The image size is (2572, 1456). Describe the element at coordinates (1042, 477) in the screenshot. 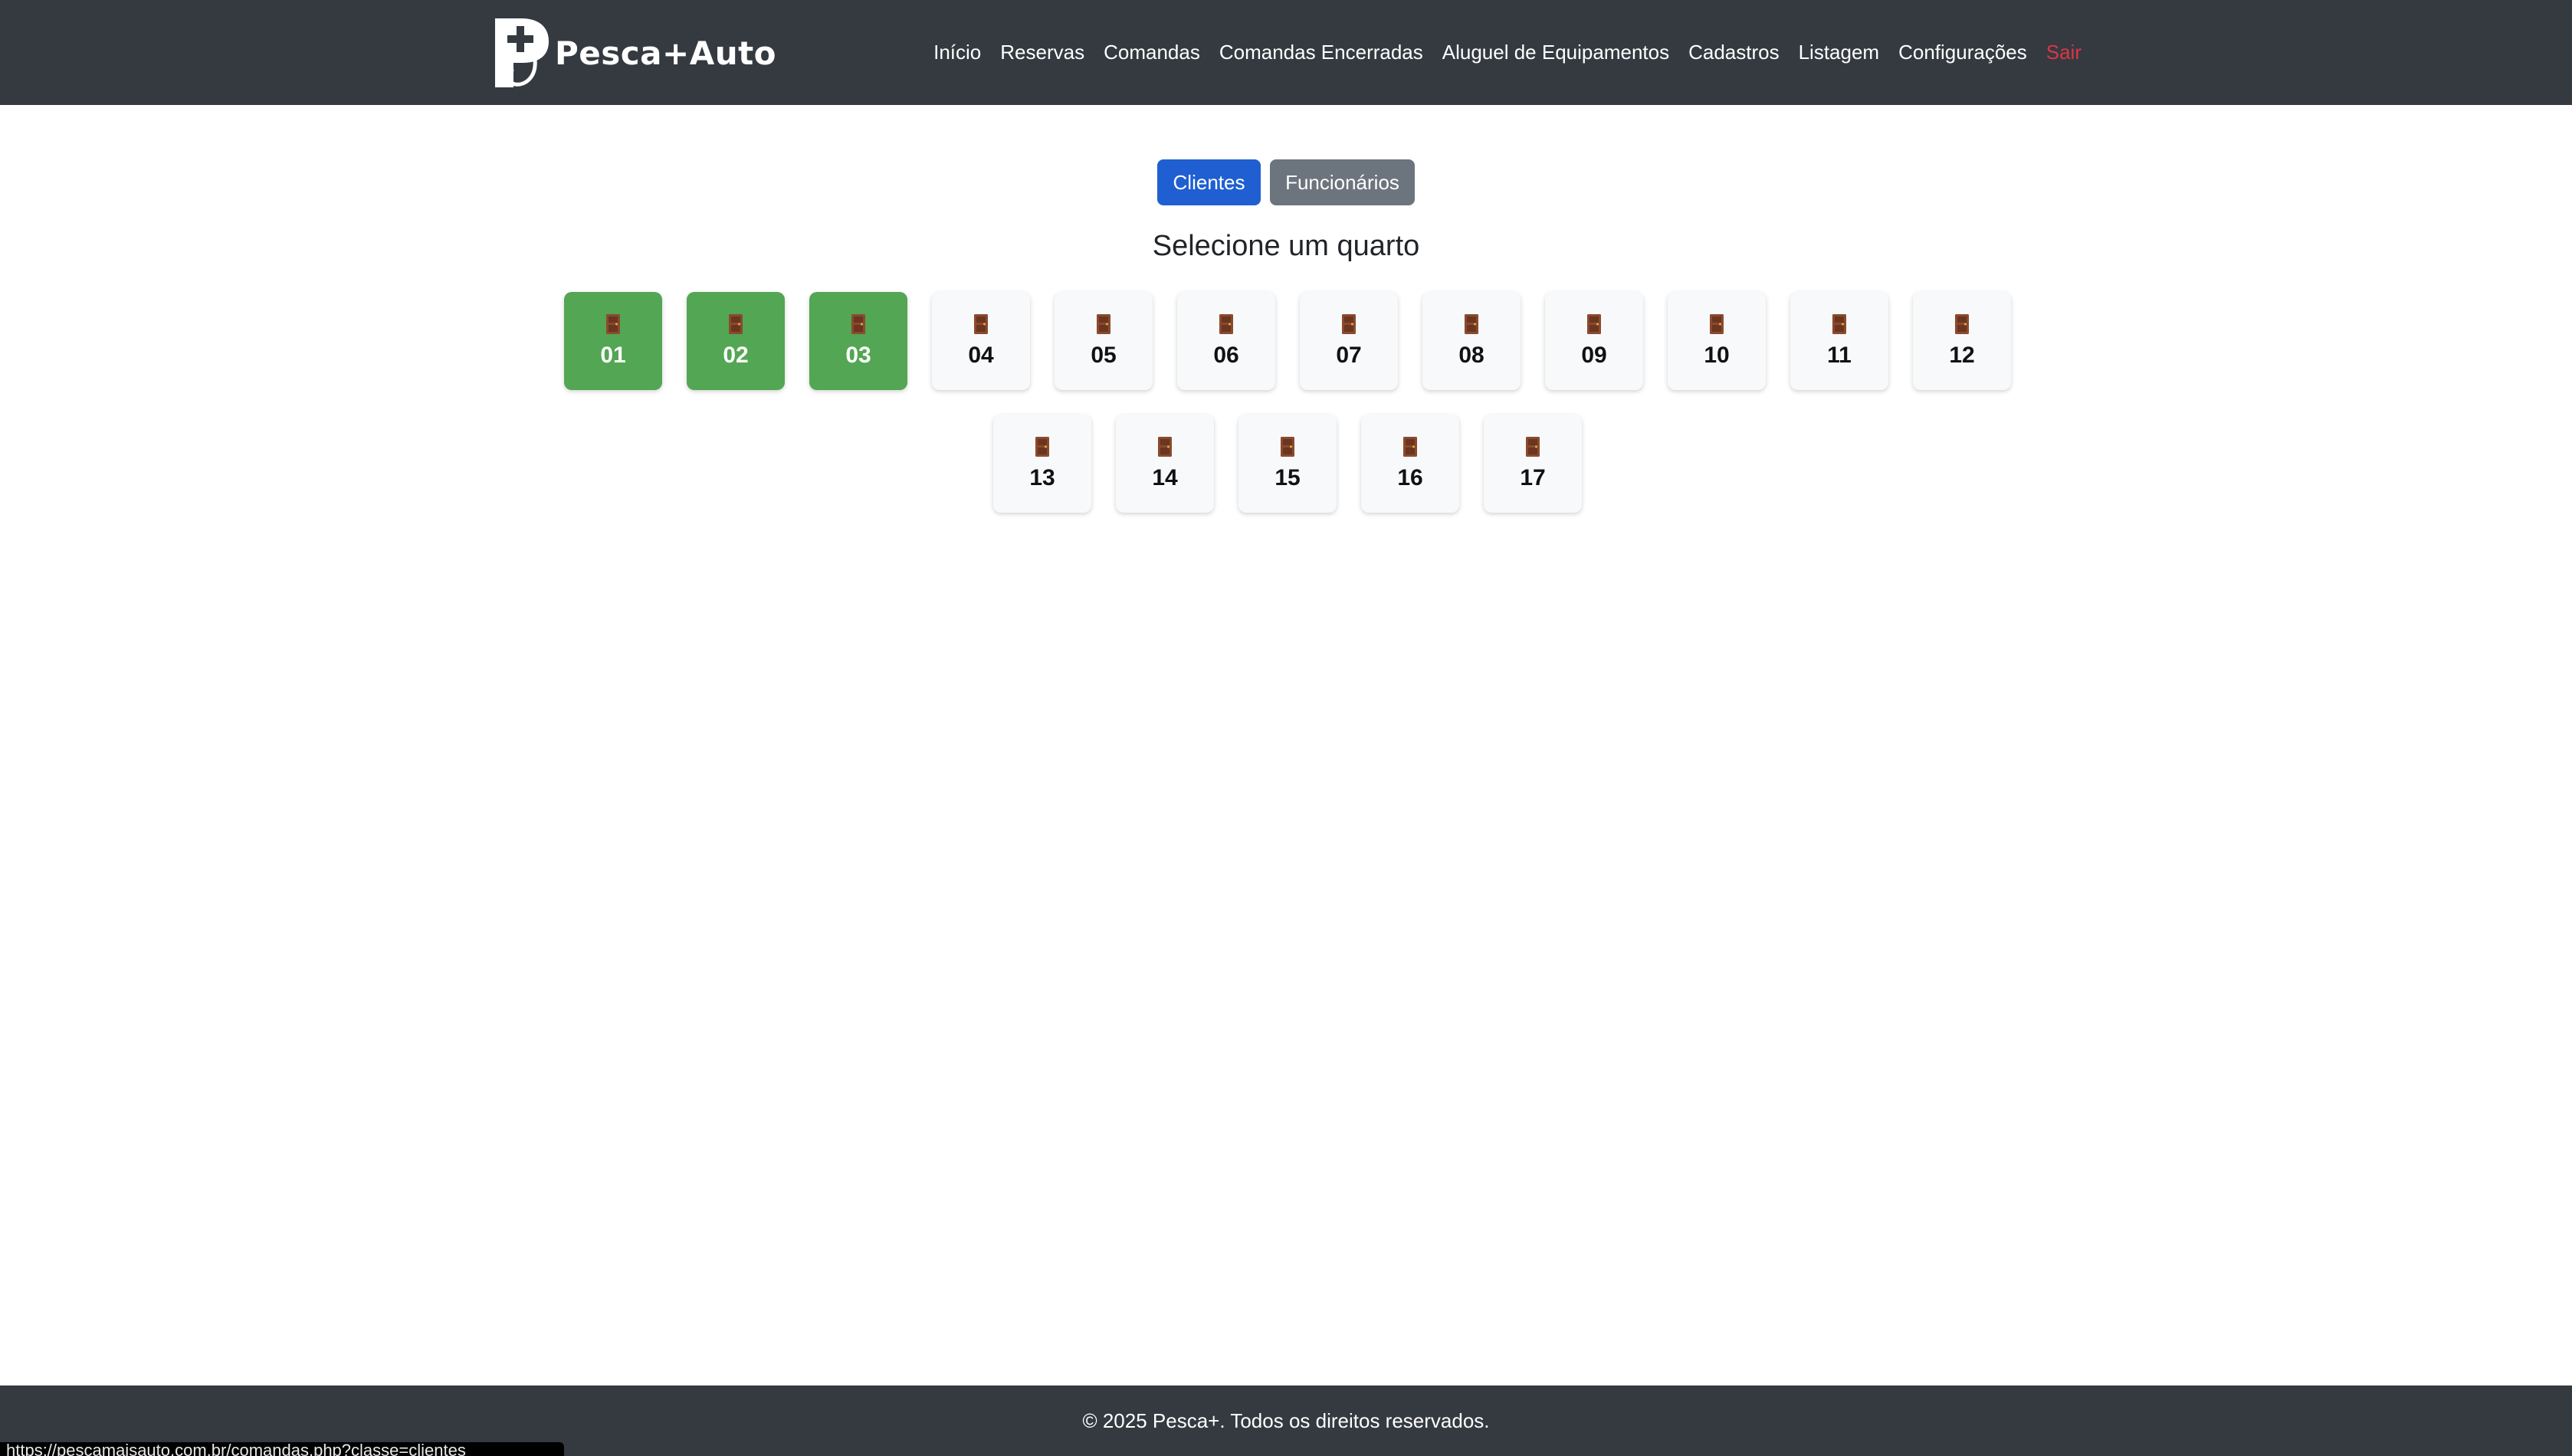

I see `room-number: 13` at that location.